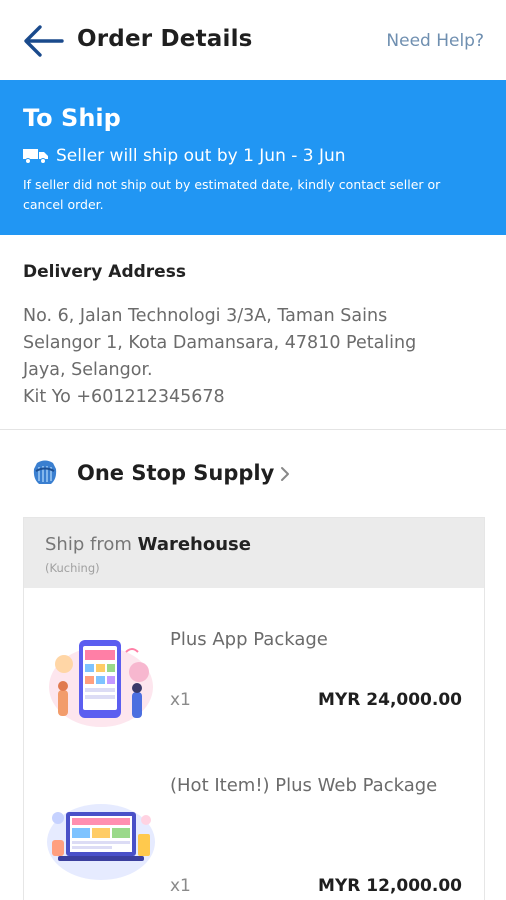  Describe the element at coordinates (390, 700) in the screenshot. I see `product-price: MYR 24,000.00` at that location.